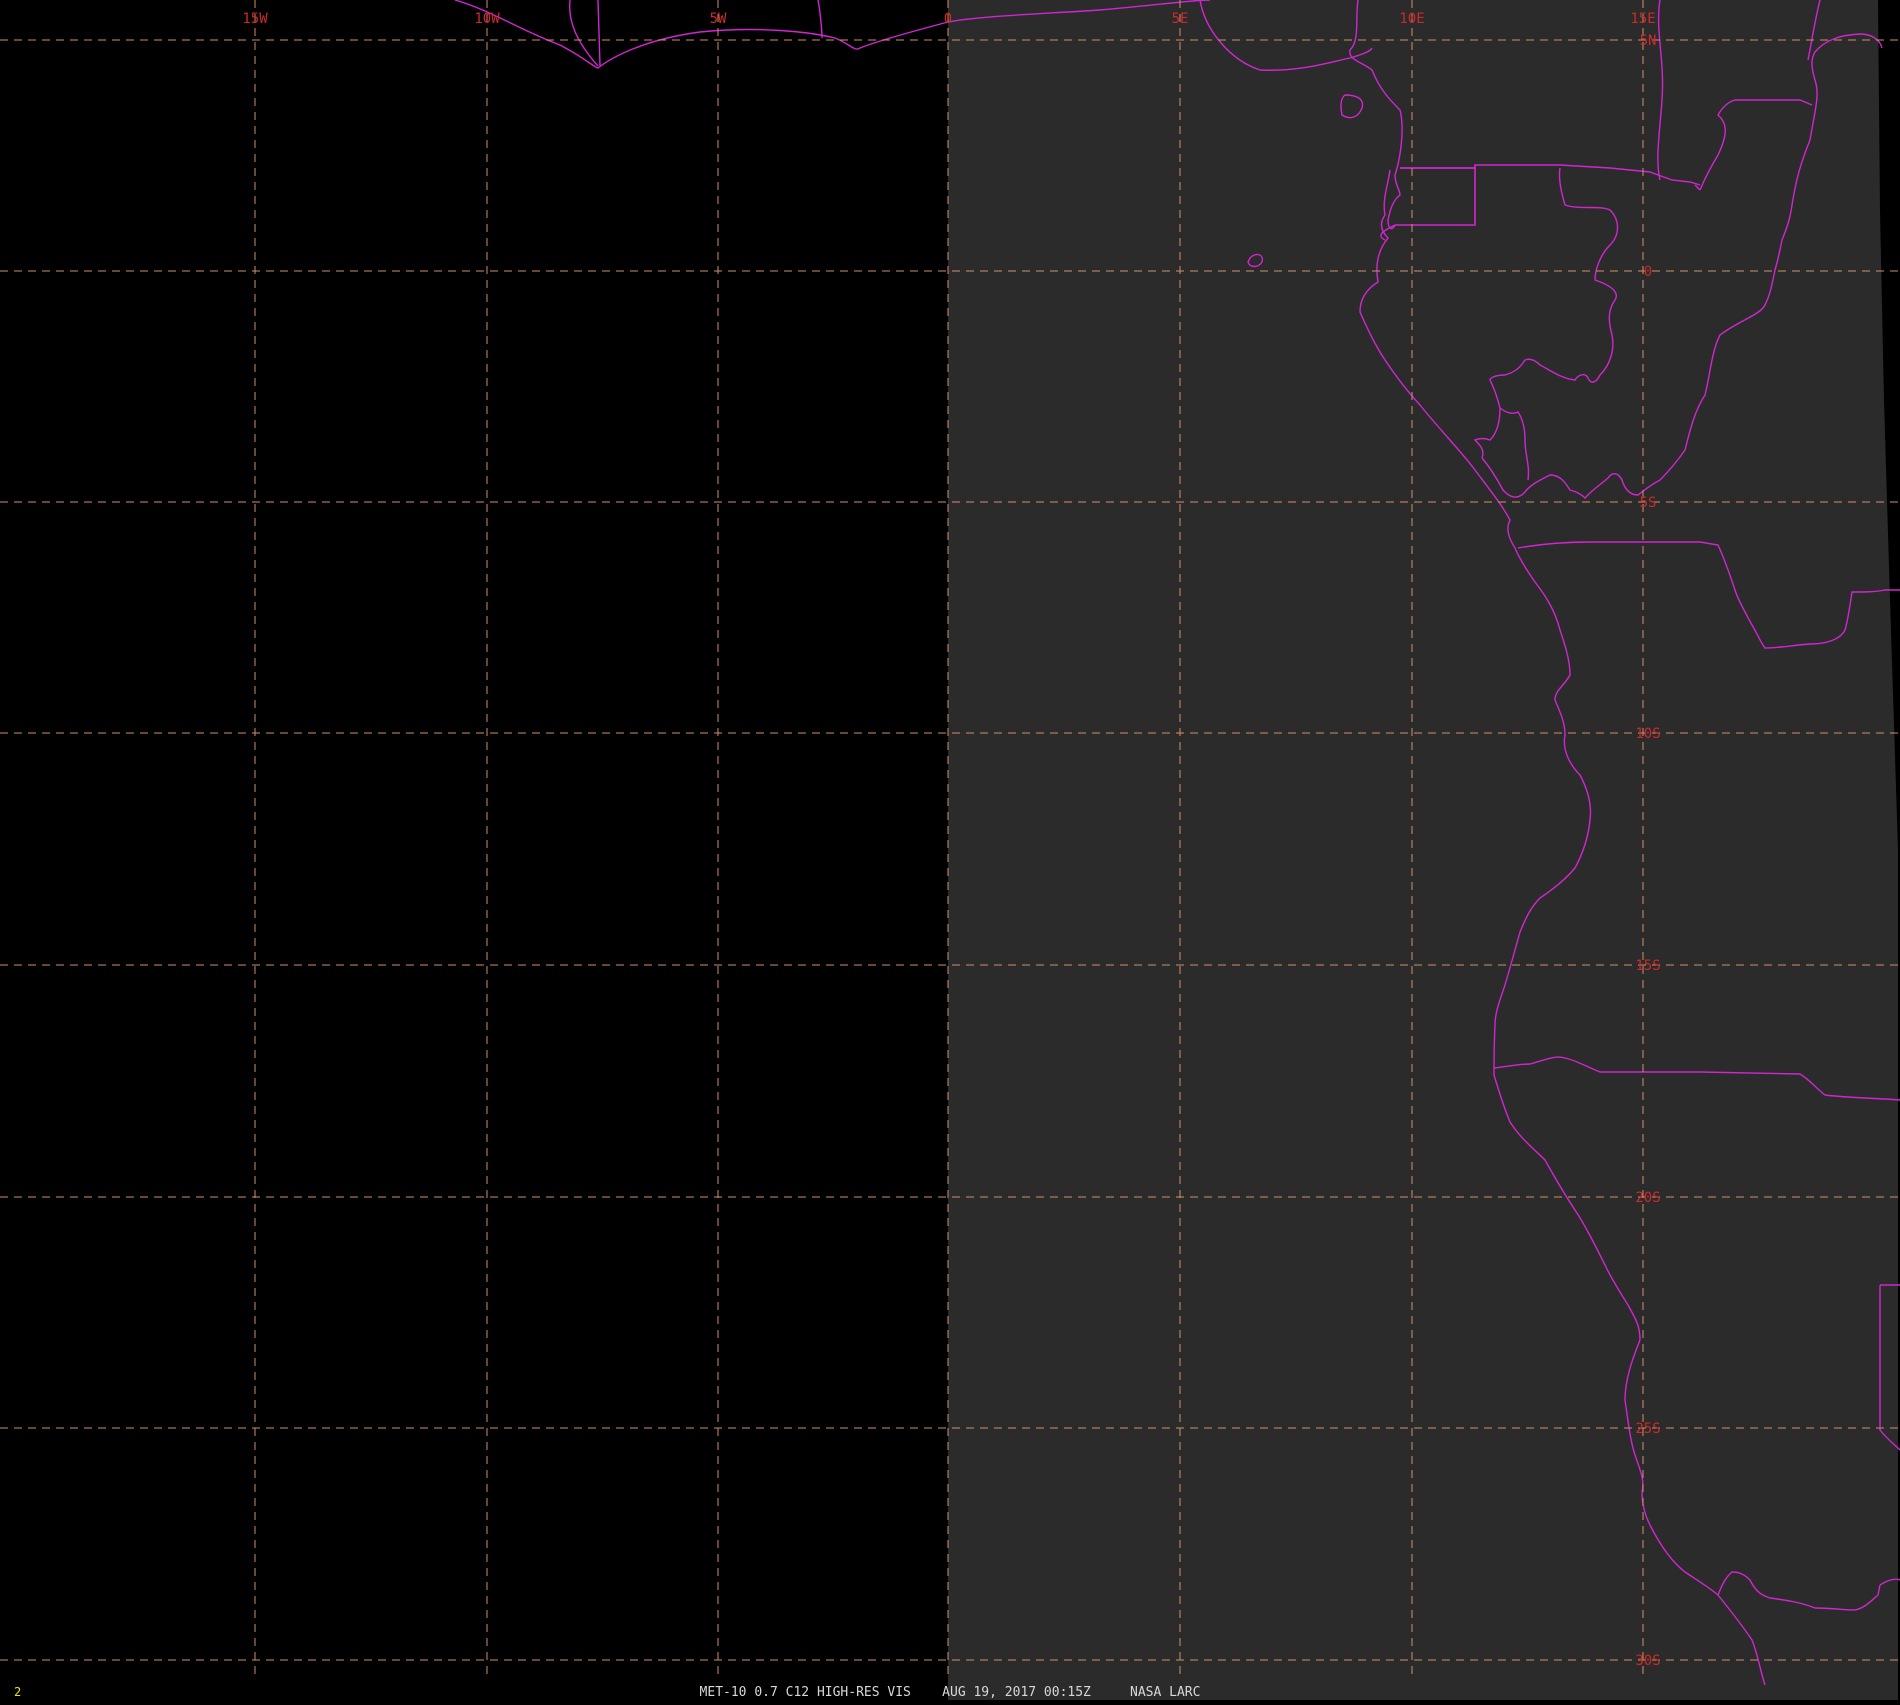 This screenshot has width=1900, height=1705. Describe the element at coordinates (718, 19) in the screenshot. I see `longitude-label: 5W` at that location.